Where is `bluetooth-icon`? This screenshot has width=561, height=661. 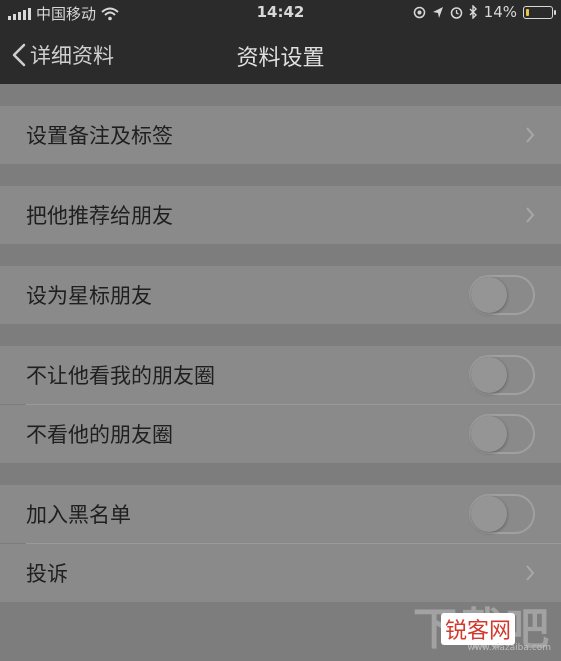 bluetooth-icon is located at coordinates (473, 12).